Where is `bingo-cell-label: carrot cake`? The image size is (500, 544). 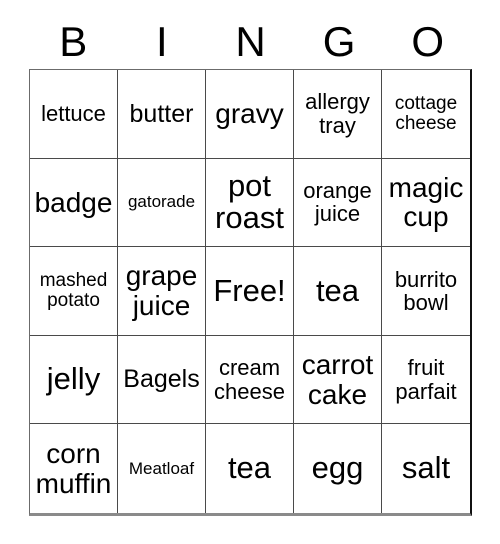 bingo-cell-label: carrot cake is located at coordinates (337, 379).